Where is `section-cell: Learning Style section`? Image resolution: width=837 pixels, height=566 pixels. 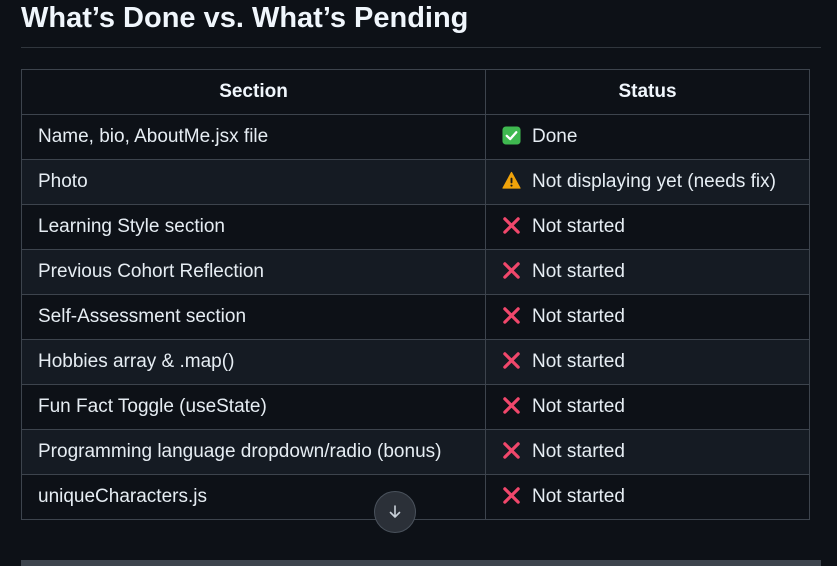
section-cell: Learning Style section is located at coordinates (253, 227).